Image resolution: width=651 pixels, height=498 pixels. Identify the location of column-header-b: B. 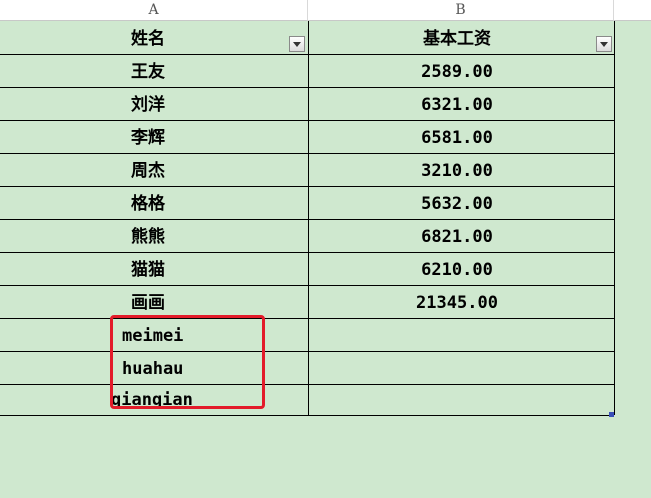
(461, 10).